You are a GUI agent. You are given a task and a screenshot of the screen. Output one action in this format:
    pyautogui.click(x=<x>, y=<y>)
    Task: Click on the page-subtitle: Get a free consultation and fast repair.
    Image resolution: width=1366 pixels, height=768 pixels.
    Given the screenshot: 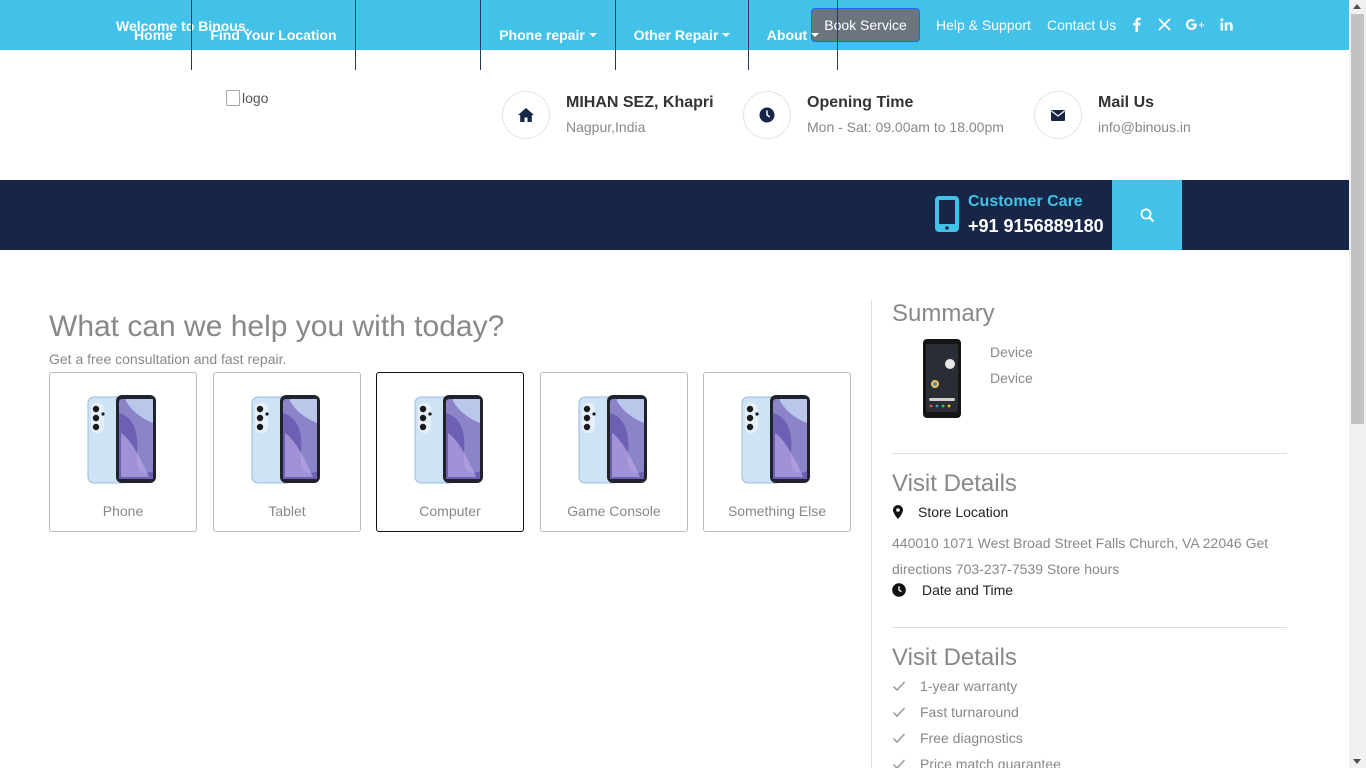 What is the action you would take?
    pyautogui.click(x=168, y=359)
    